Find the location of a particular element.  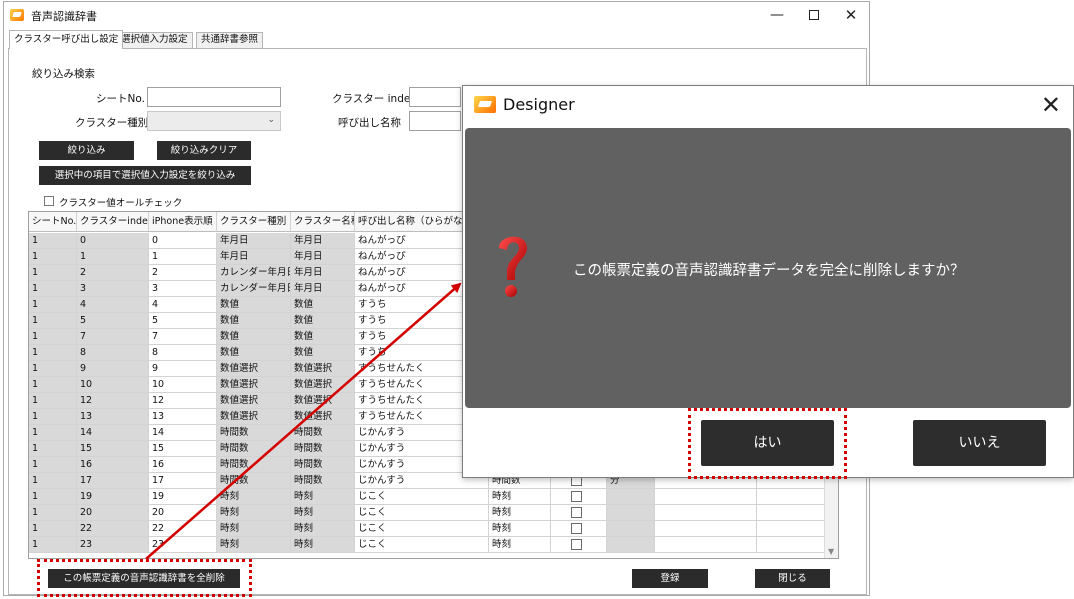

dialog-title: Designer is located at coordinates (539, 104).